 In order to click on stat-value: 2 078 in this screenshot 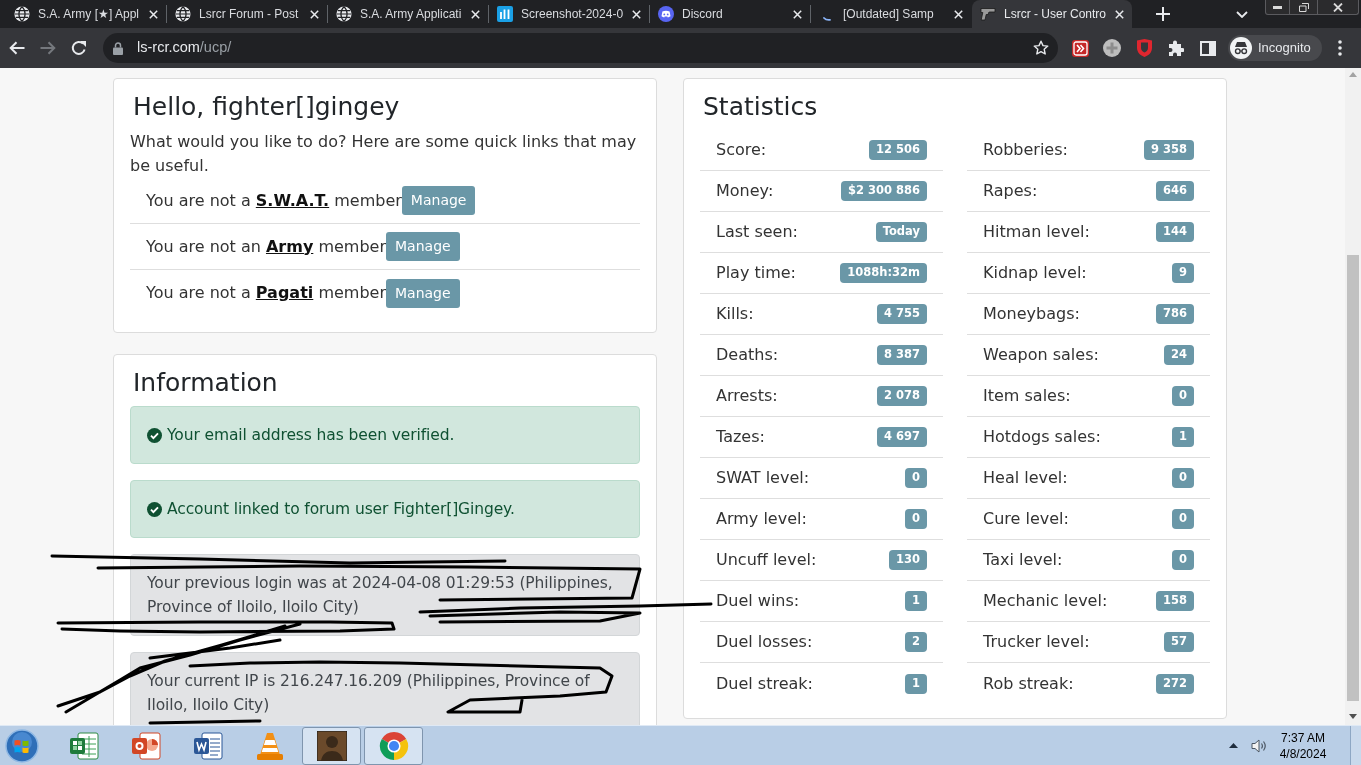, I will do `click(902, 396)`.